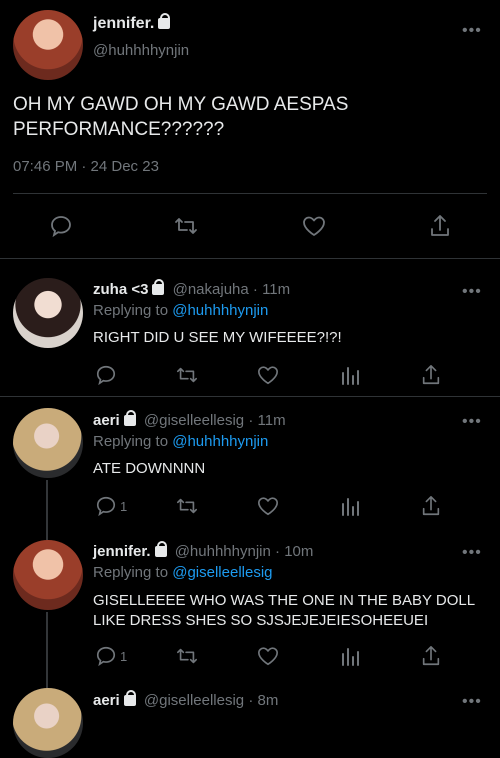  I want to click on reply-text: RIGHT DID U SEE MY WIFEEEE?!?!, so click(217, 337).